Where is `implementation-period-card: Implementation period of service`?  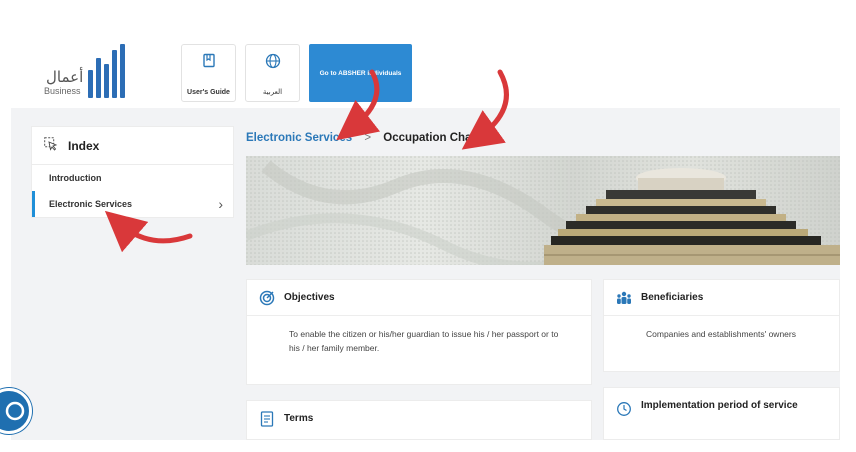
implementation-period-card: Implementation period of service is located at coordinates (721, 413).